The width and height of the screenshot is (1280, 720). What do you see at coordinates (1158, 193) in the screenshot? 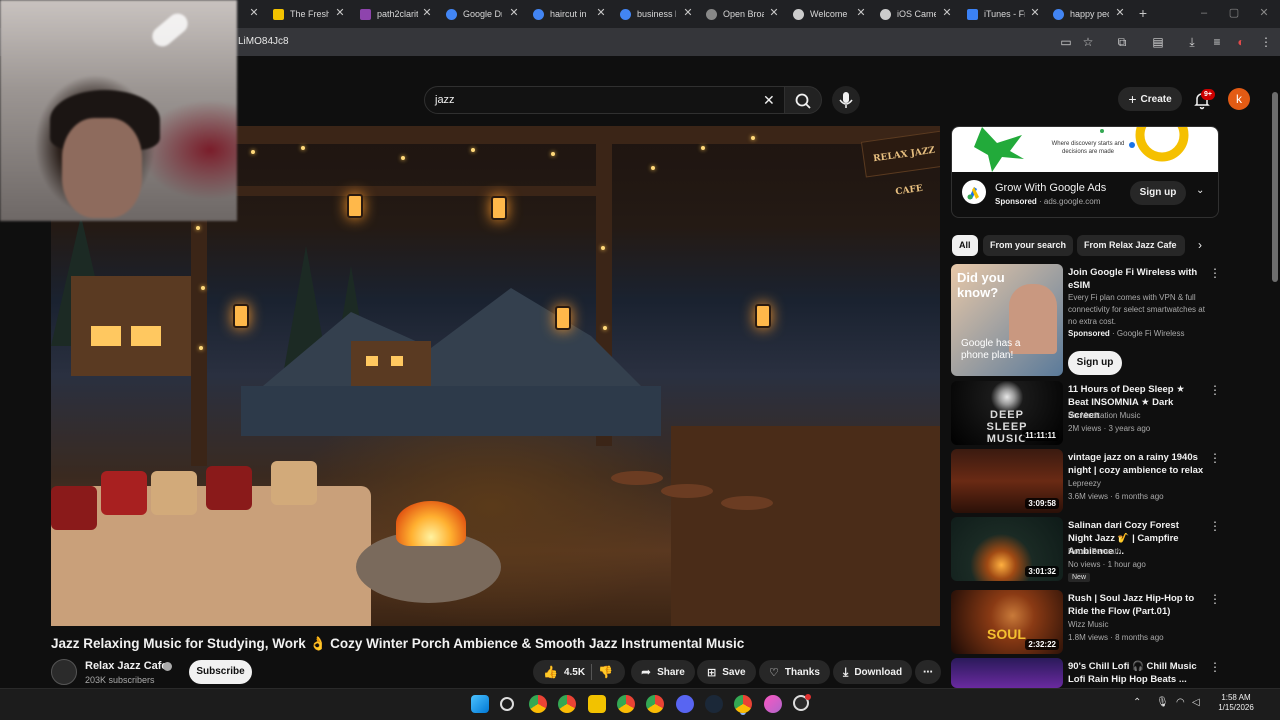
I see `ad-signup-button: Sign up` at bounding box center [1158, 193].